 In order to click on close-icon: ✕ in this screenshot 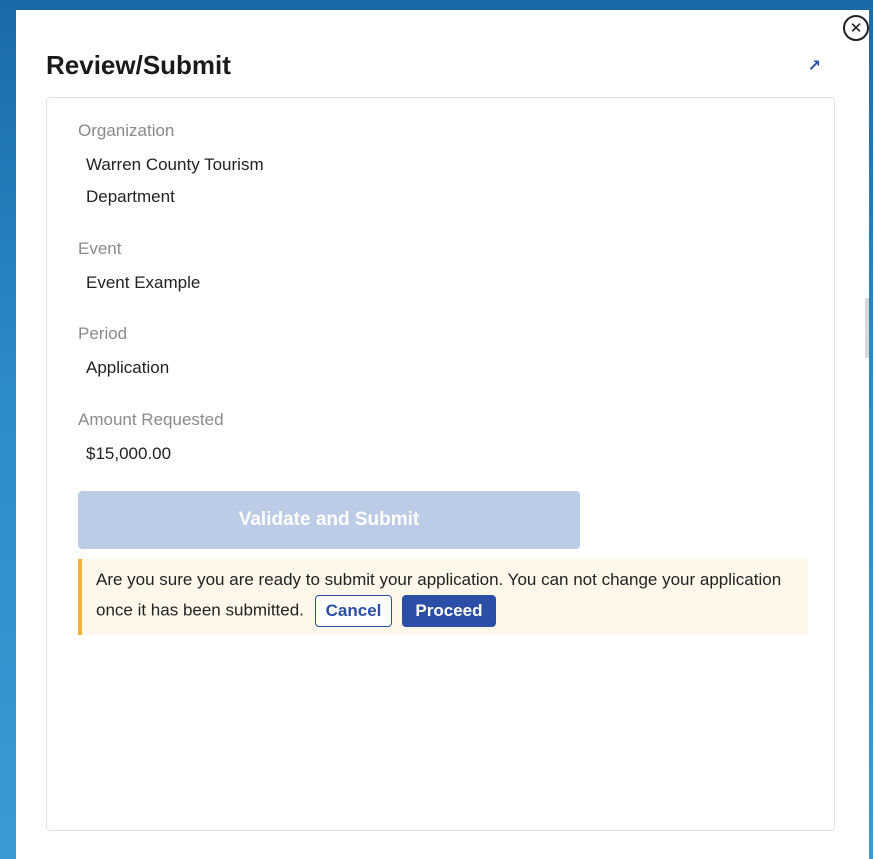, I will do `click(856, 28)`.